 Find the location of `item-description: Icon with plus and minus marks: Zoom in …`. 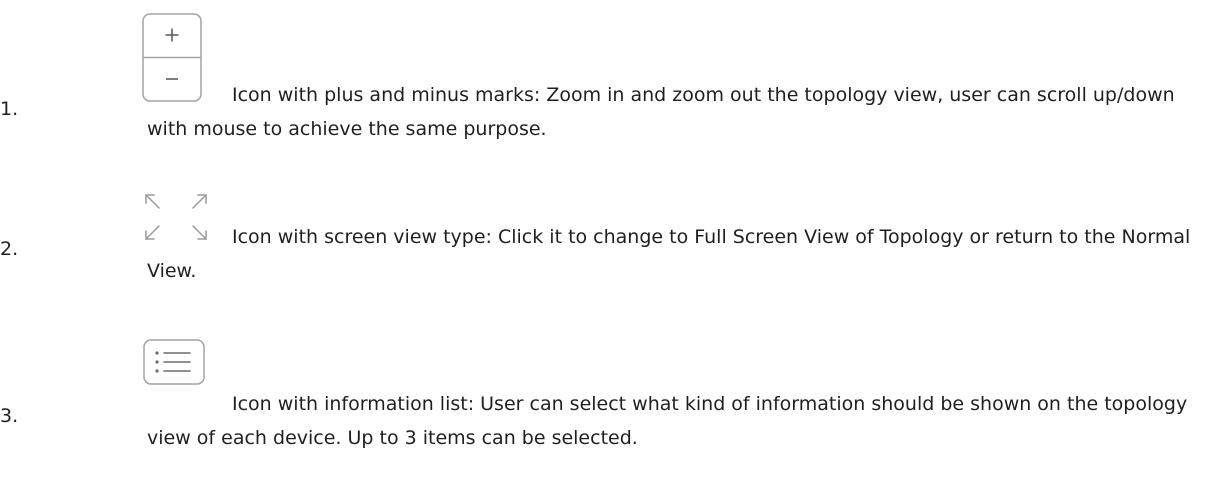

item-description: Icon with plus and minus marks: Zoom in … is located at coordinates (661, 112).